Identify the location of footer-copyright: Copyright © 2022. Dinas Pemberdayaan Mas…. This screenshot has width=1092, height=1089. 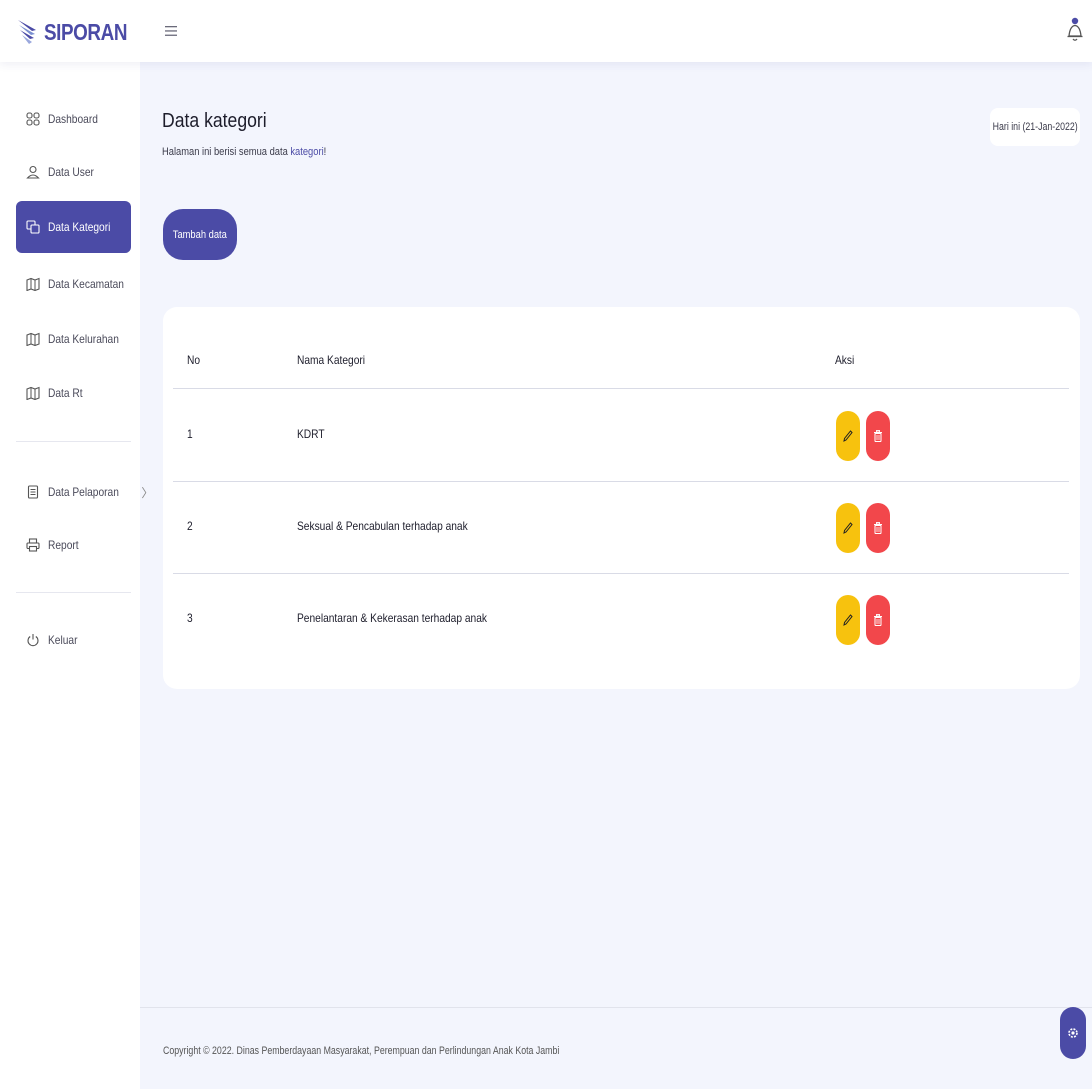
(361, 1051).